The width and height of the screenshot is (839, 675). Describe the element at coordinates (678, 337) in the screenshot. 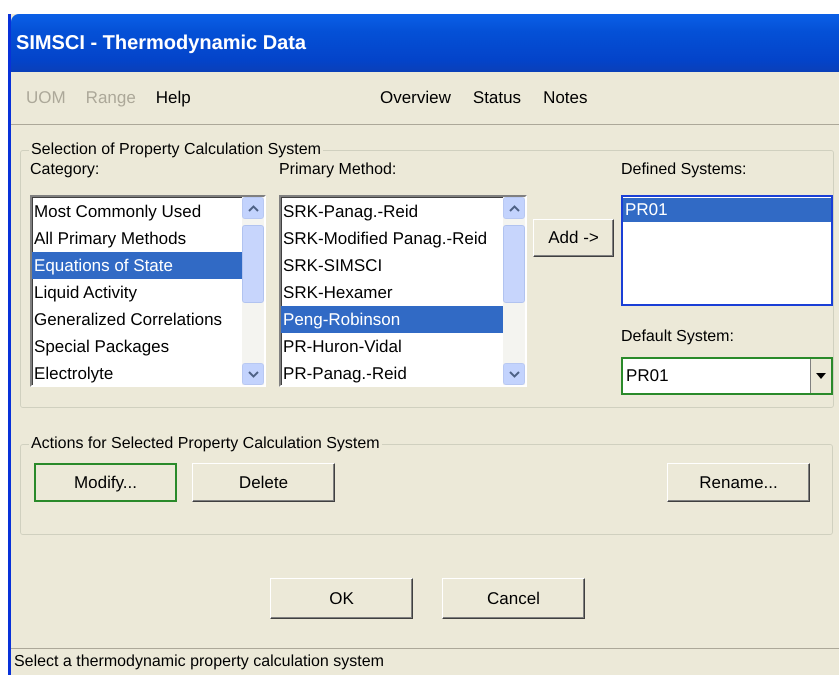

I see `field-label: Default System:` at that location.